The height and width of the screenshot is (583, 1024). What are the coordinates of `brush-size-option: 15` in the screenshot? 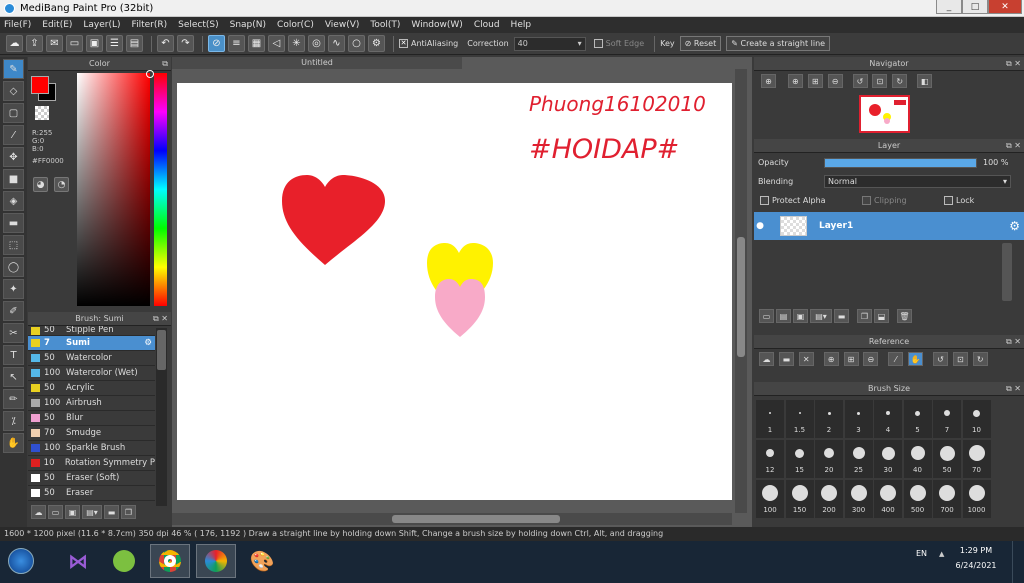 It's located at (799, 459).